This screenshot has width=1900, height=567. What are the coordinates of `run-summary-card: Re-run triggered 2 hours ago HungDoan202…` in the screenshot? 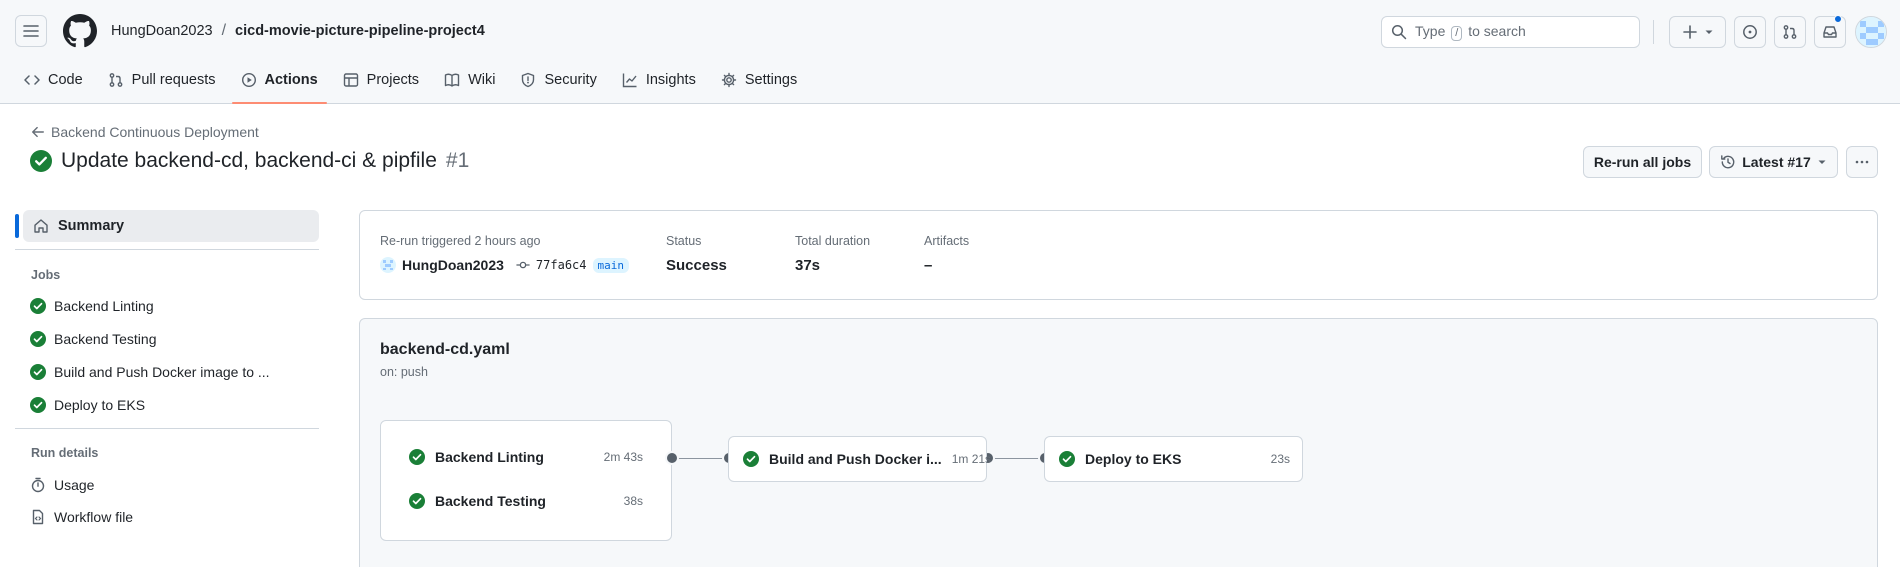 It's located at (1118, 255).